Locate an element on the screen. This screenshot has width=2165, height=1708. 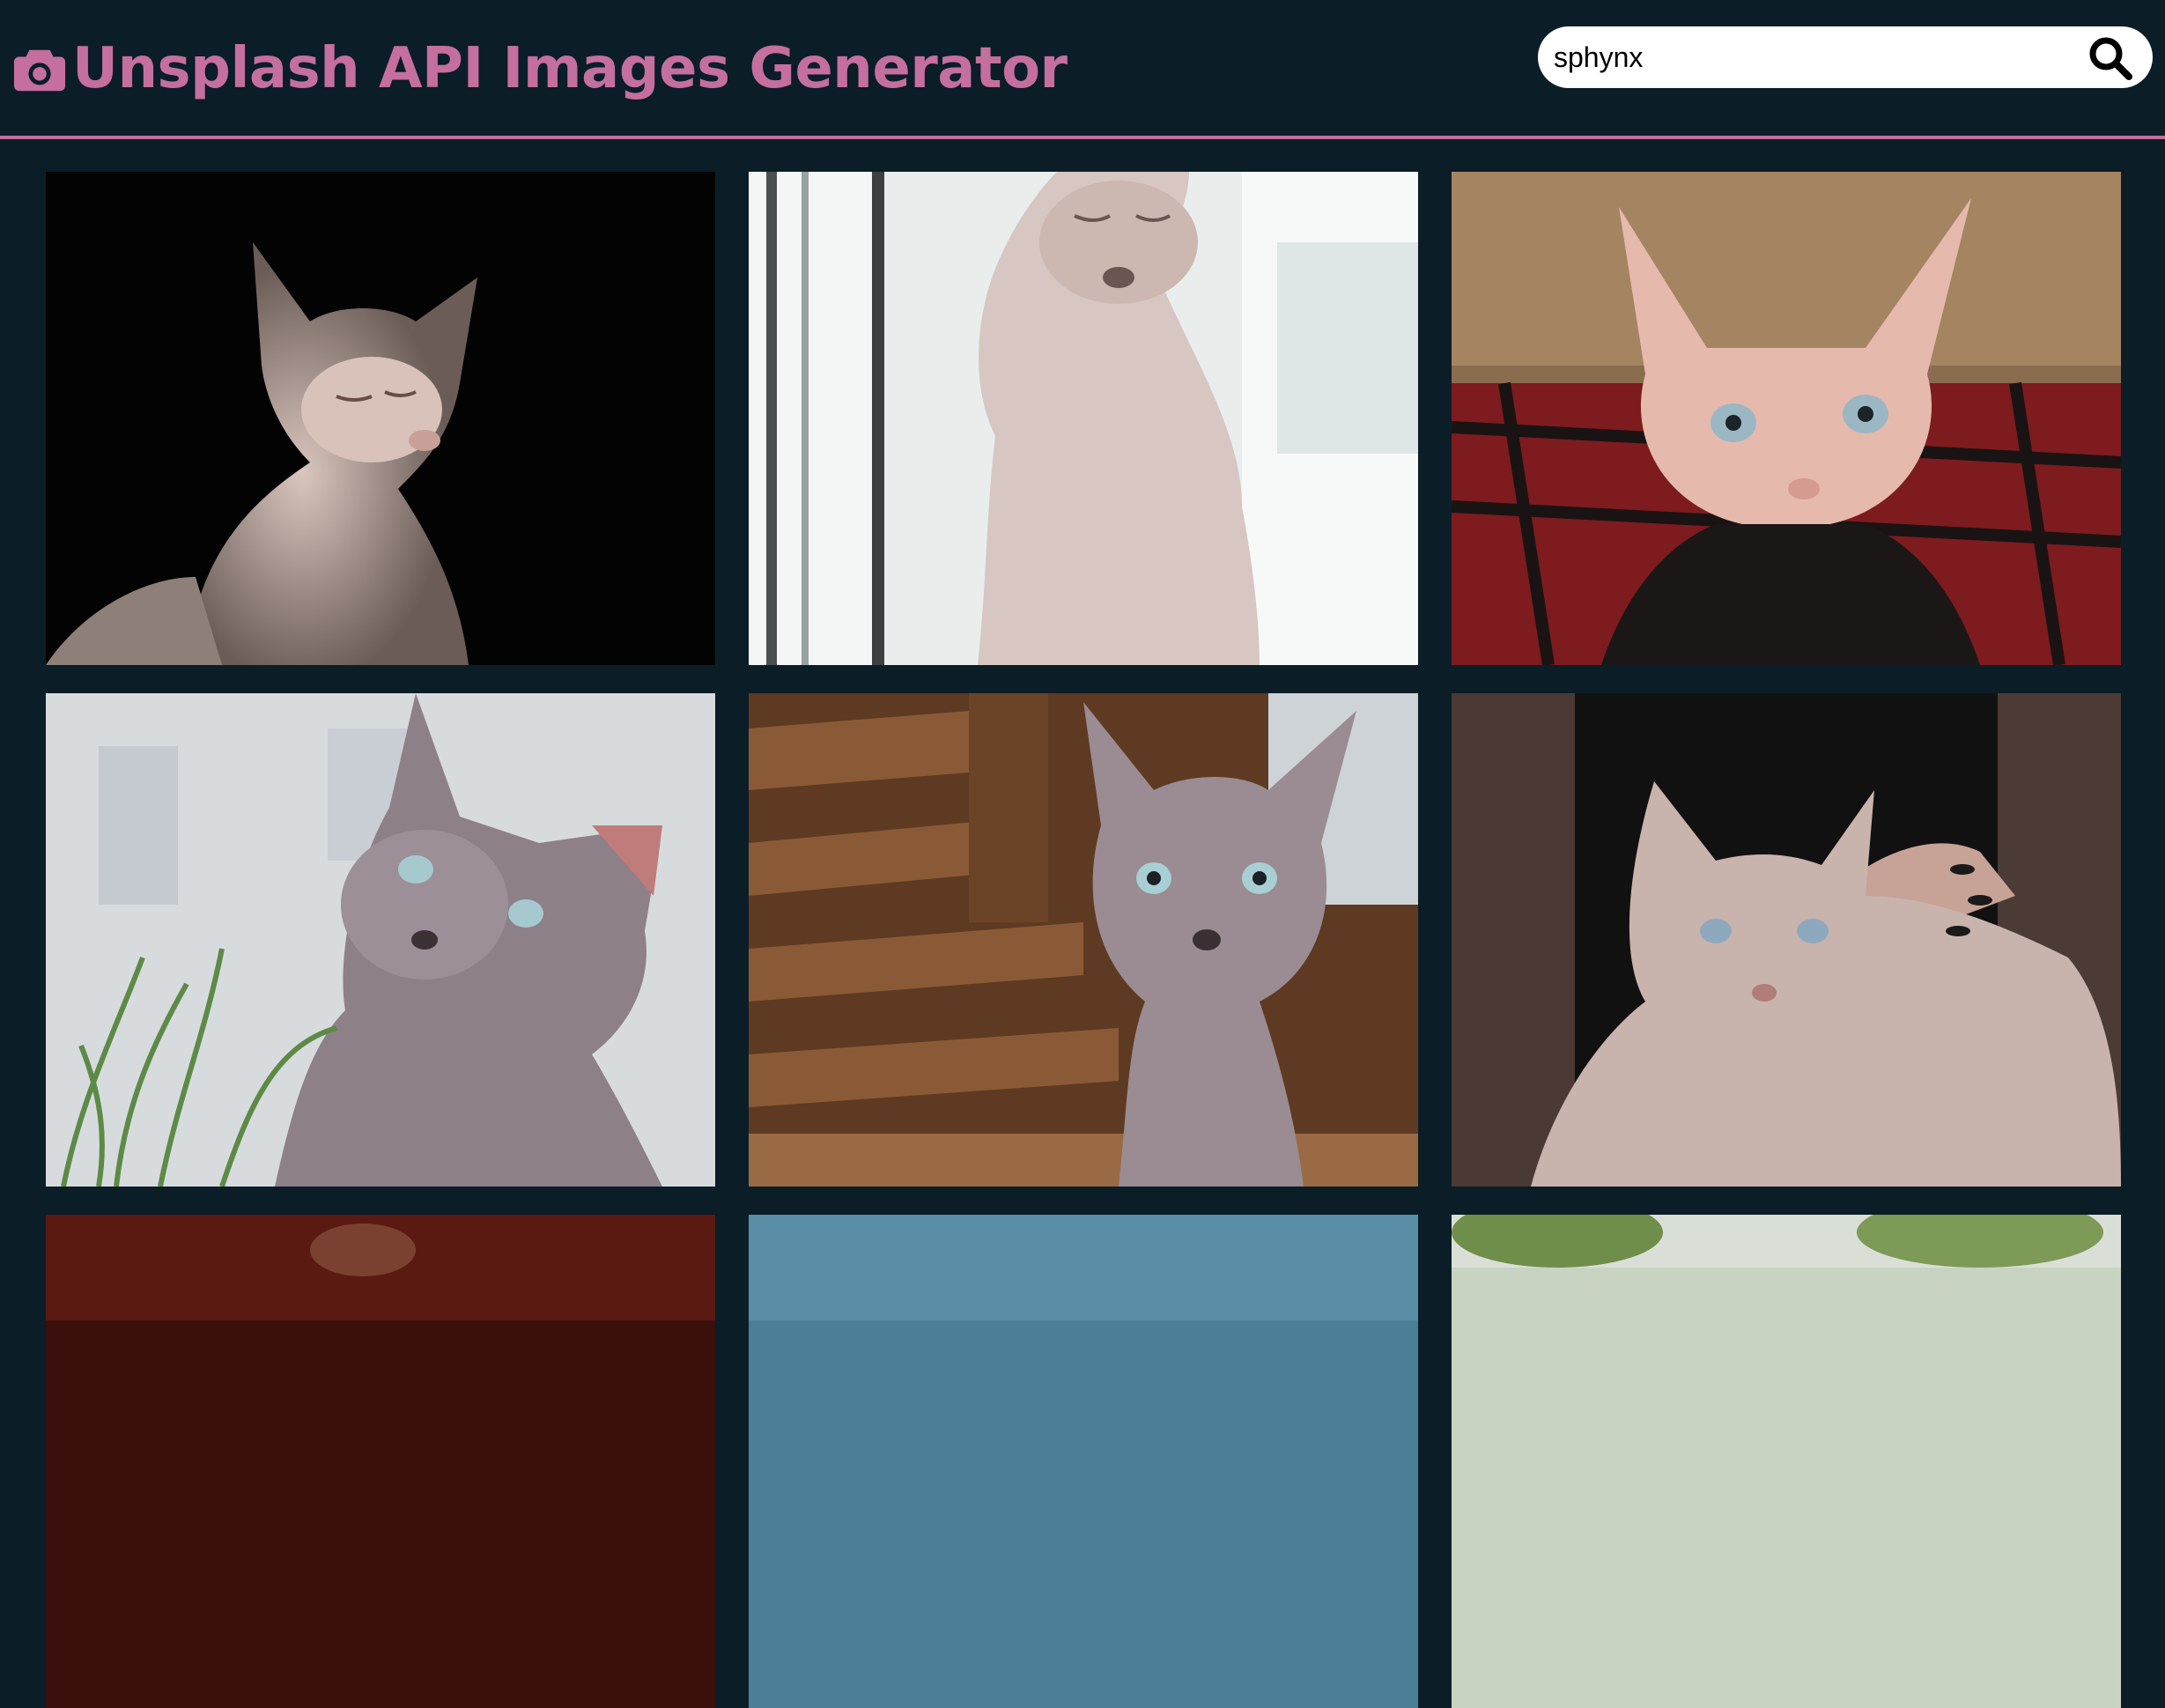
search-icon is located at coordinates (2110, 58).